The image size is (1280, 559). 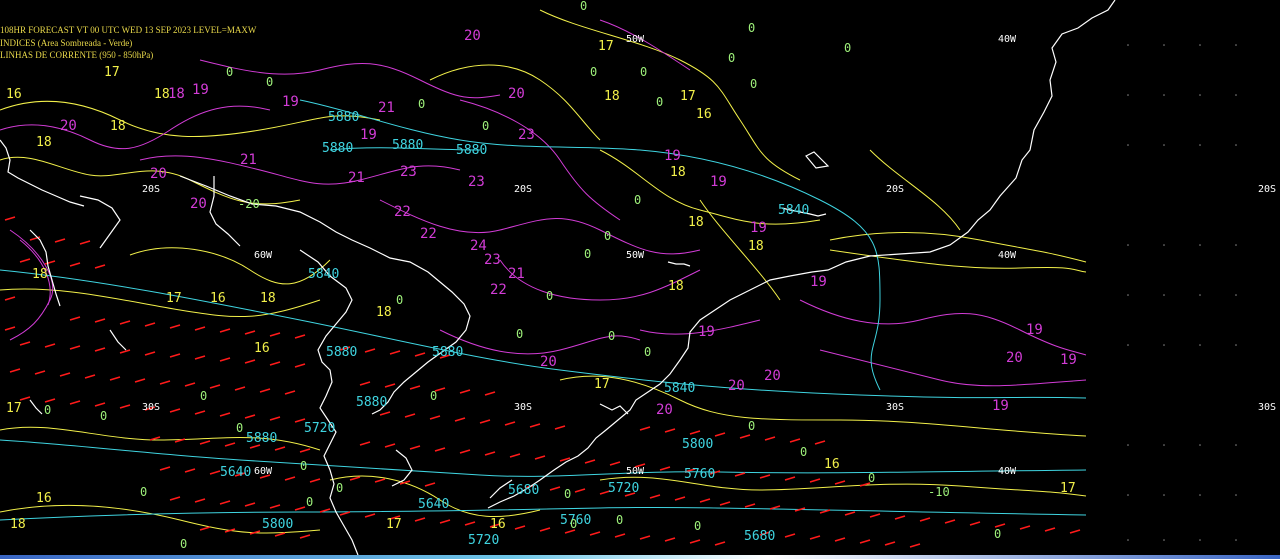 I want to click on lon-label-60w: 60W, so click(x=263, y=255).